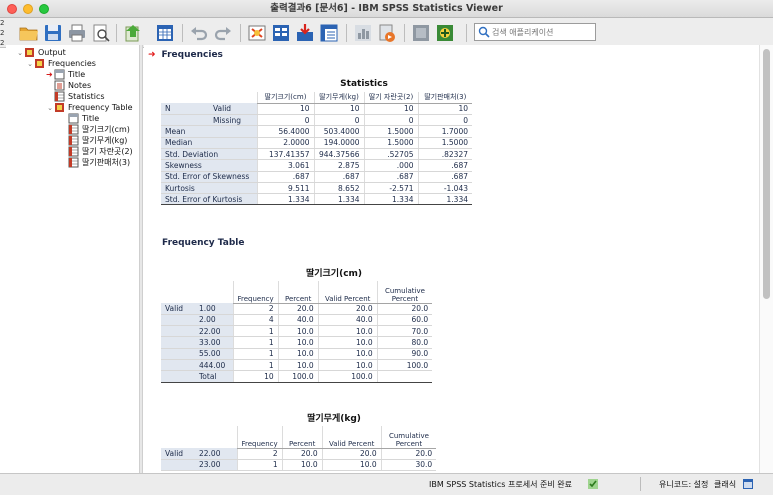  What do you see at coordinates (297, 342) in the screenshot?
I see `table-row: 33.00 1 10.0 10.0 80.0` at bounding box center [297, 342].